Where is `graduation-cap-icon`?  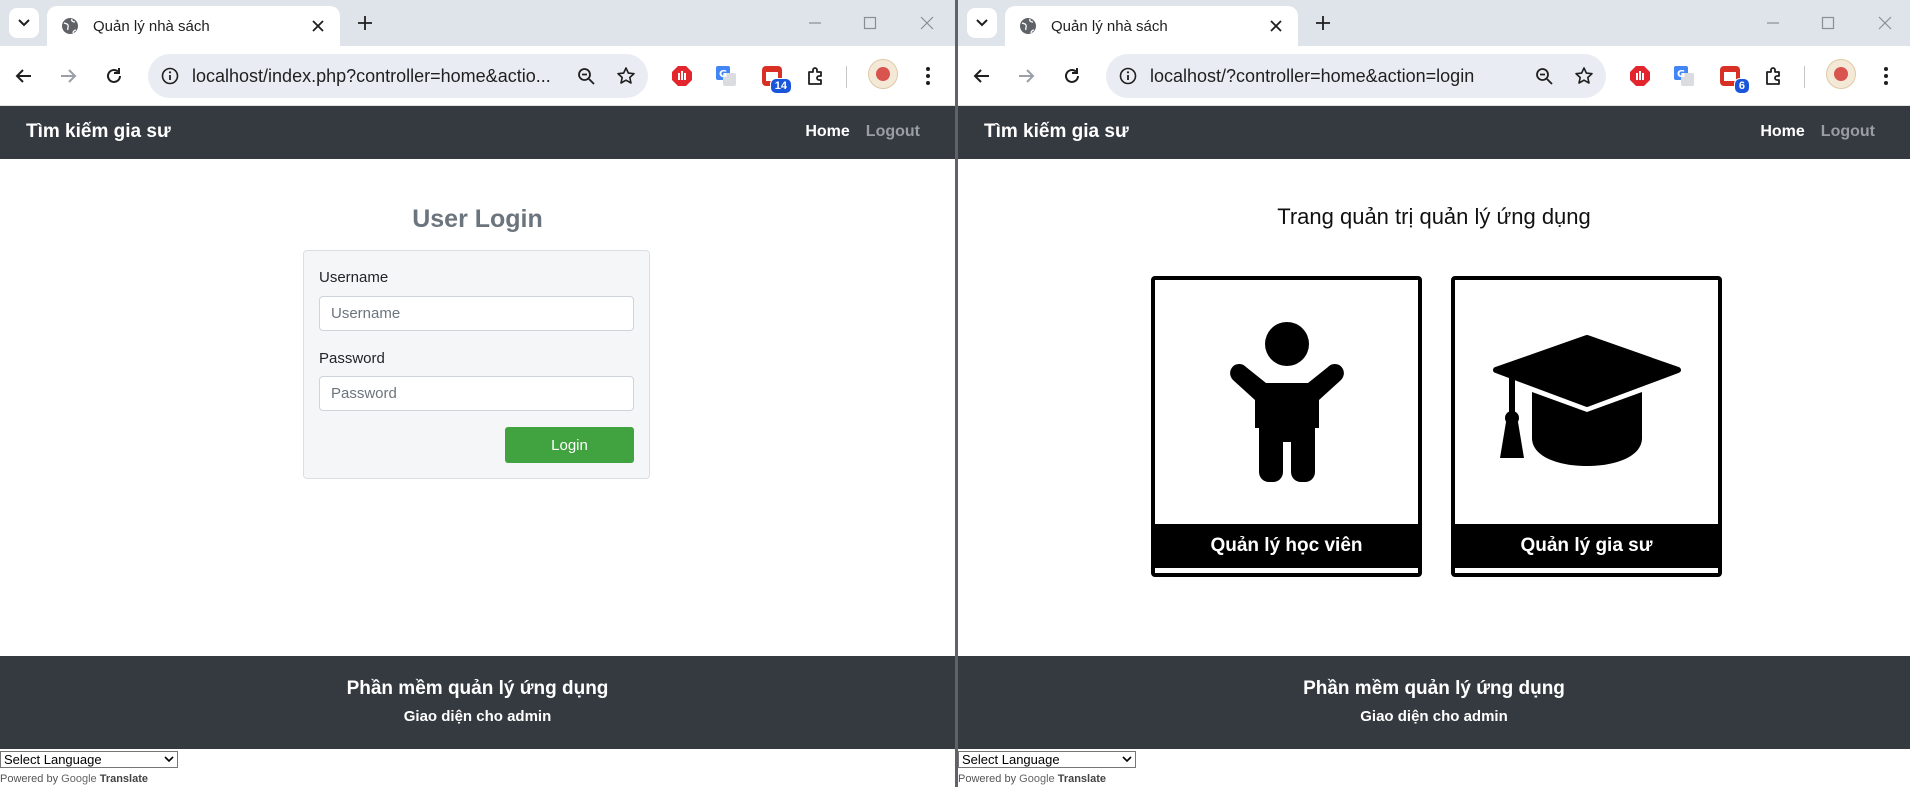
graduation-cap-icon is located at coordinates (1586, 401).